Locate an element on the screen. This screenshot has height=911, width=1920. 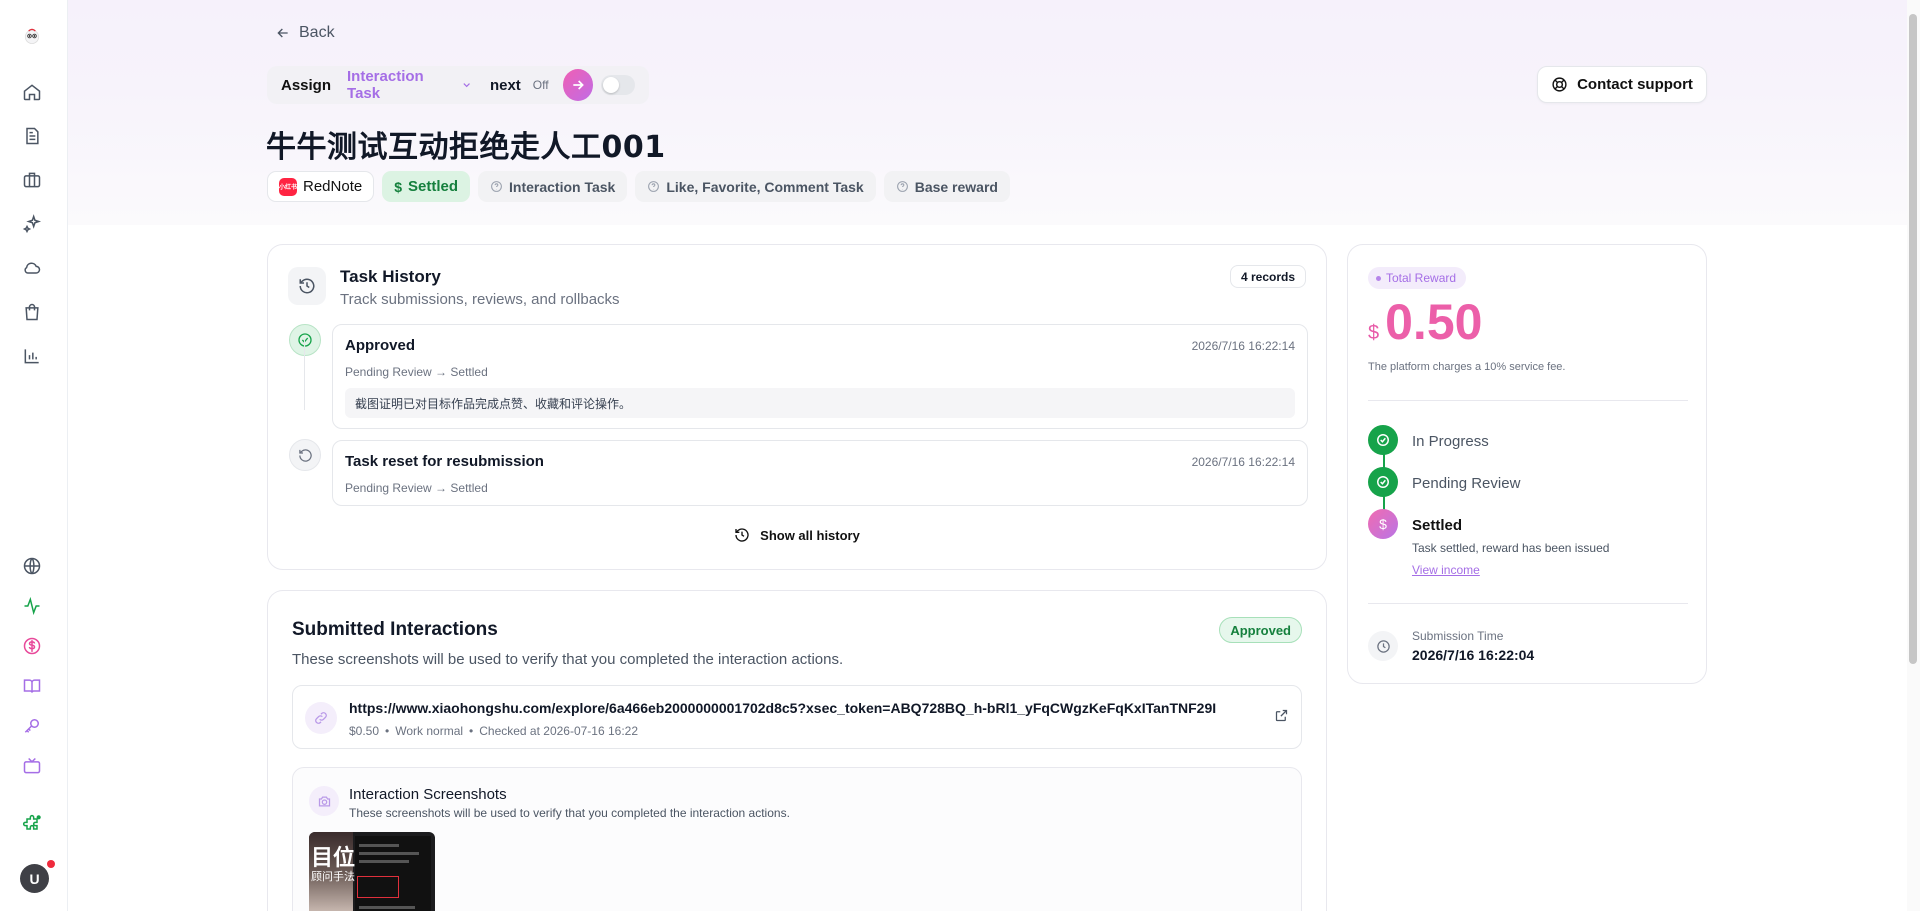
avatar-letter: U is located at coordinates (34, 878).